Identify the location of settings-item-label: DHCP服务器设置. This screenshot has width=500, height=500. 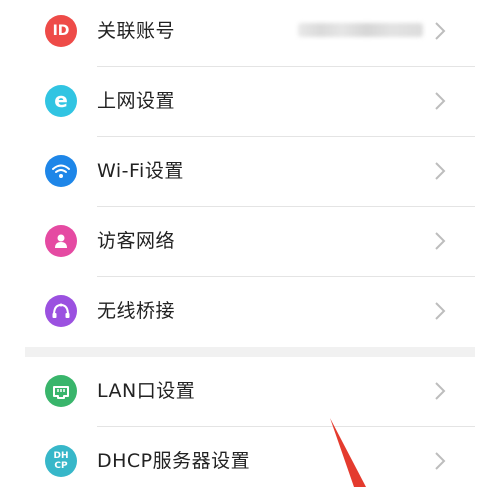
(174, 461).